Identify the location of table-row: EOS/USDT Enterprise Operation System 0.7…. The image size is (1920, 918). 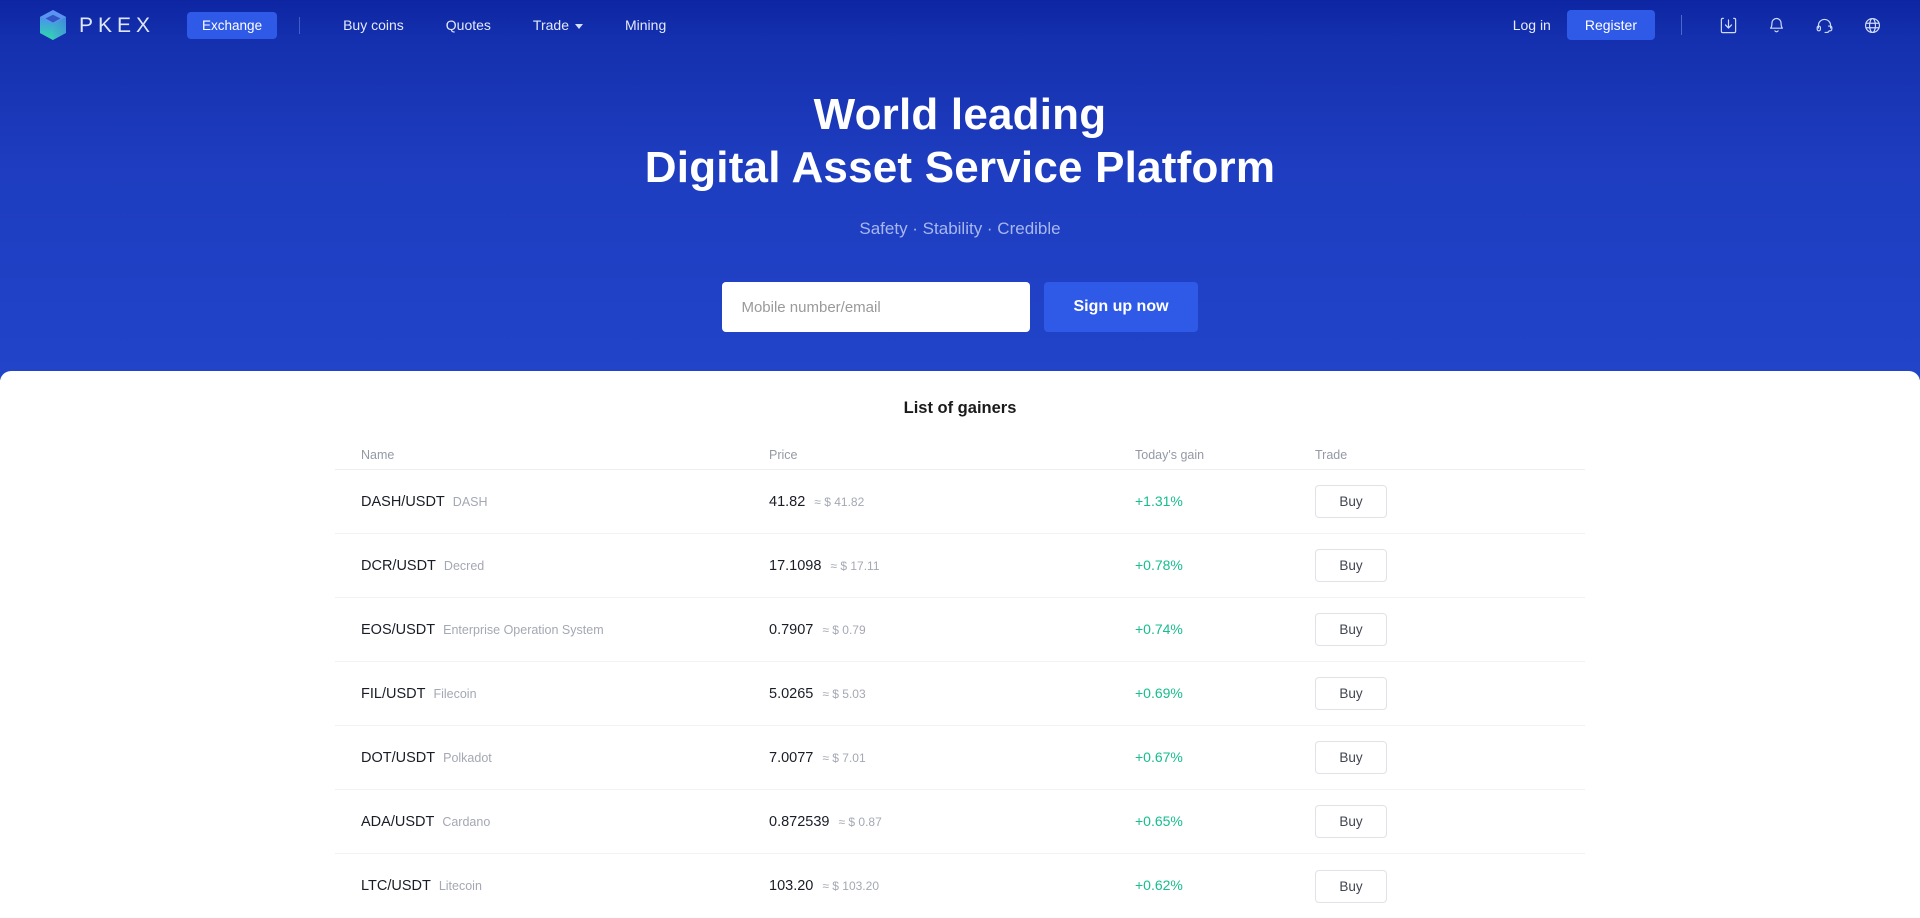
(960, 630).